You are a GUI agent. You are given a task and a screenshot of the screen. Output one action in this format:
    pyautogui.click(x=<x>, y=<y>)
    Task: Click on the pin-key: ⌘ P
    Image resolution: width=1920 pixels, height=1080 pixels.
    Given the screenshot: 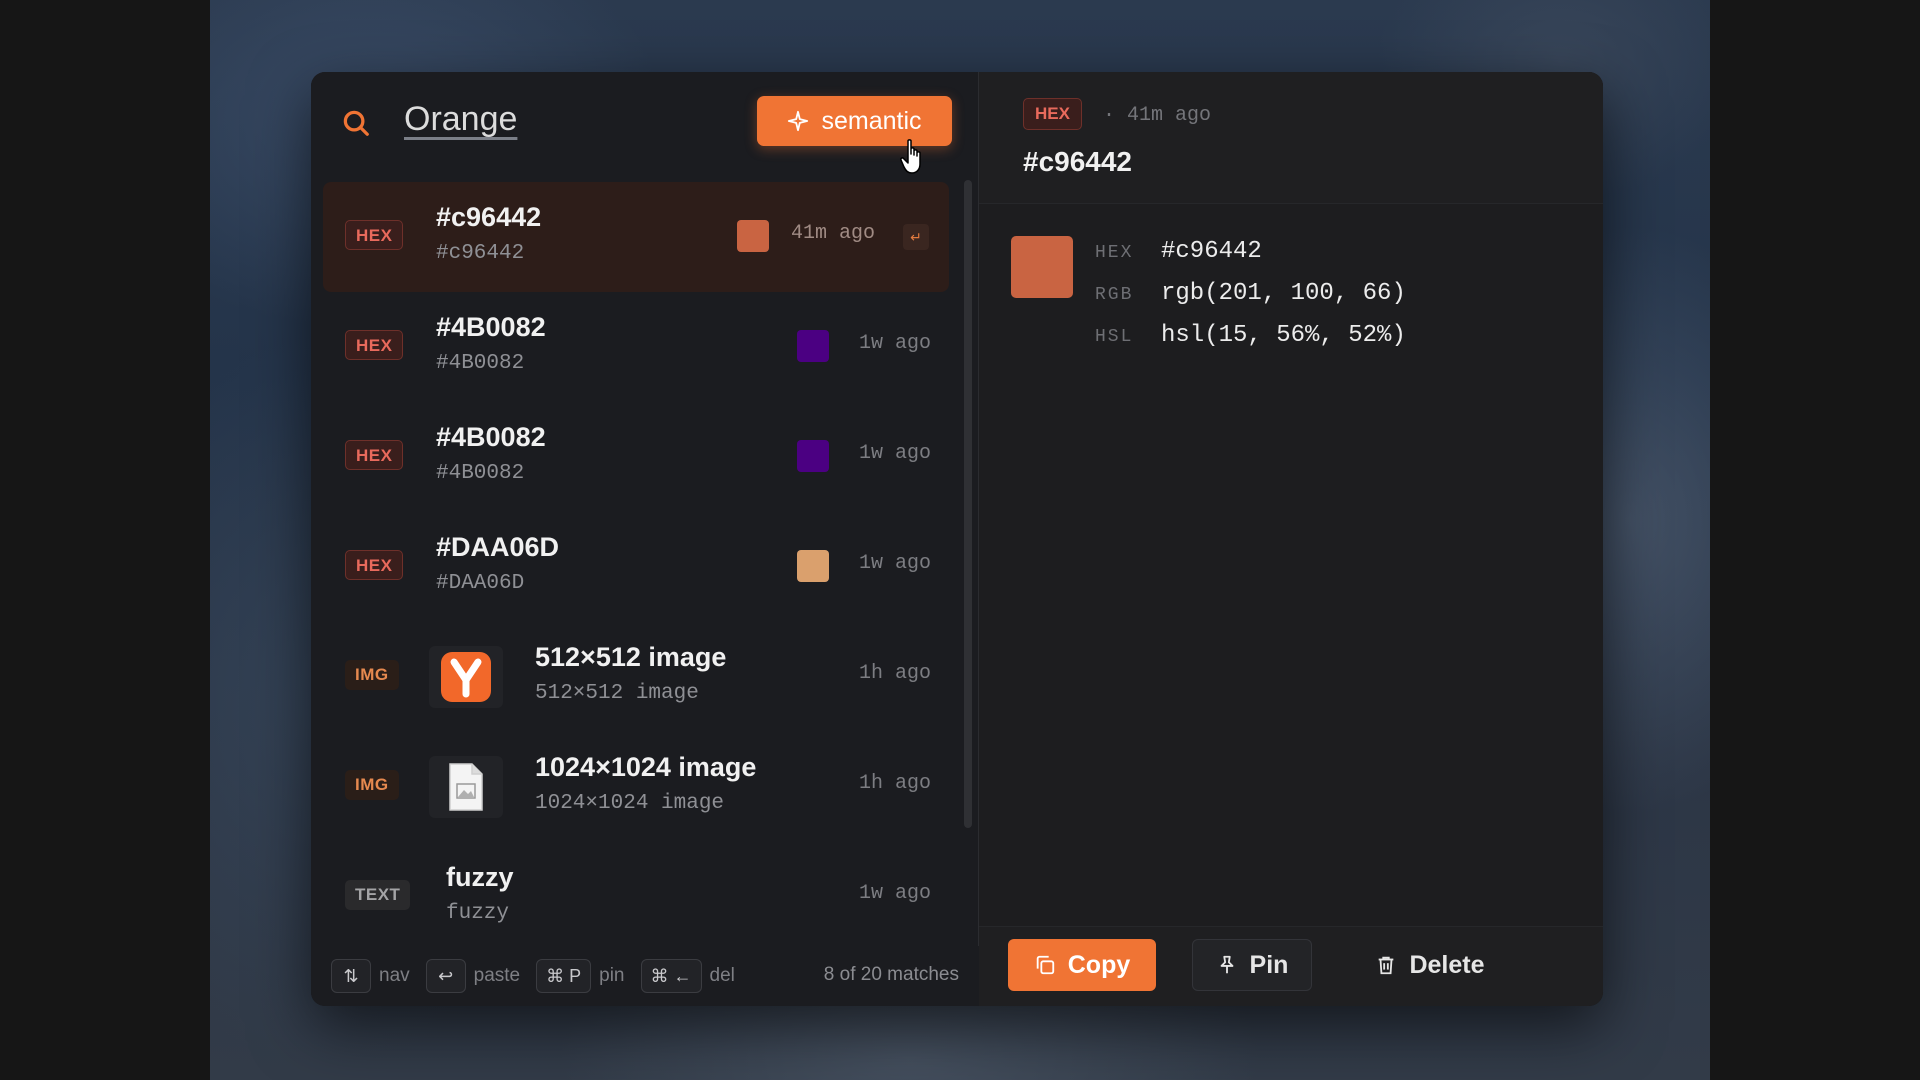 What is the action you would take?
    pyautogui.click(x=564, y=976)
    